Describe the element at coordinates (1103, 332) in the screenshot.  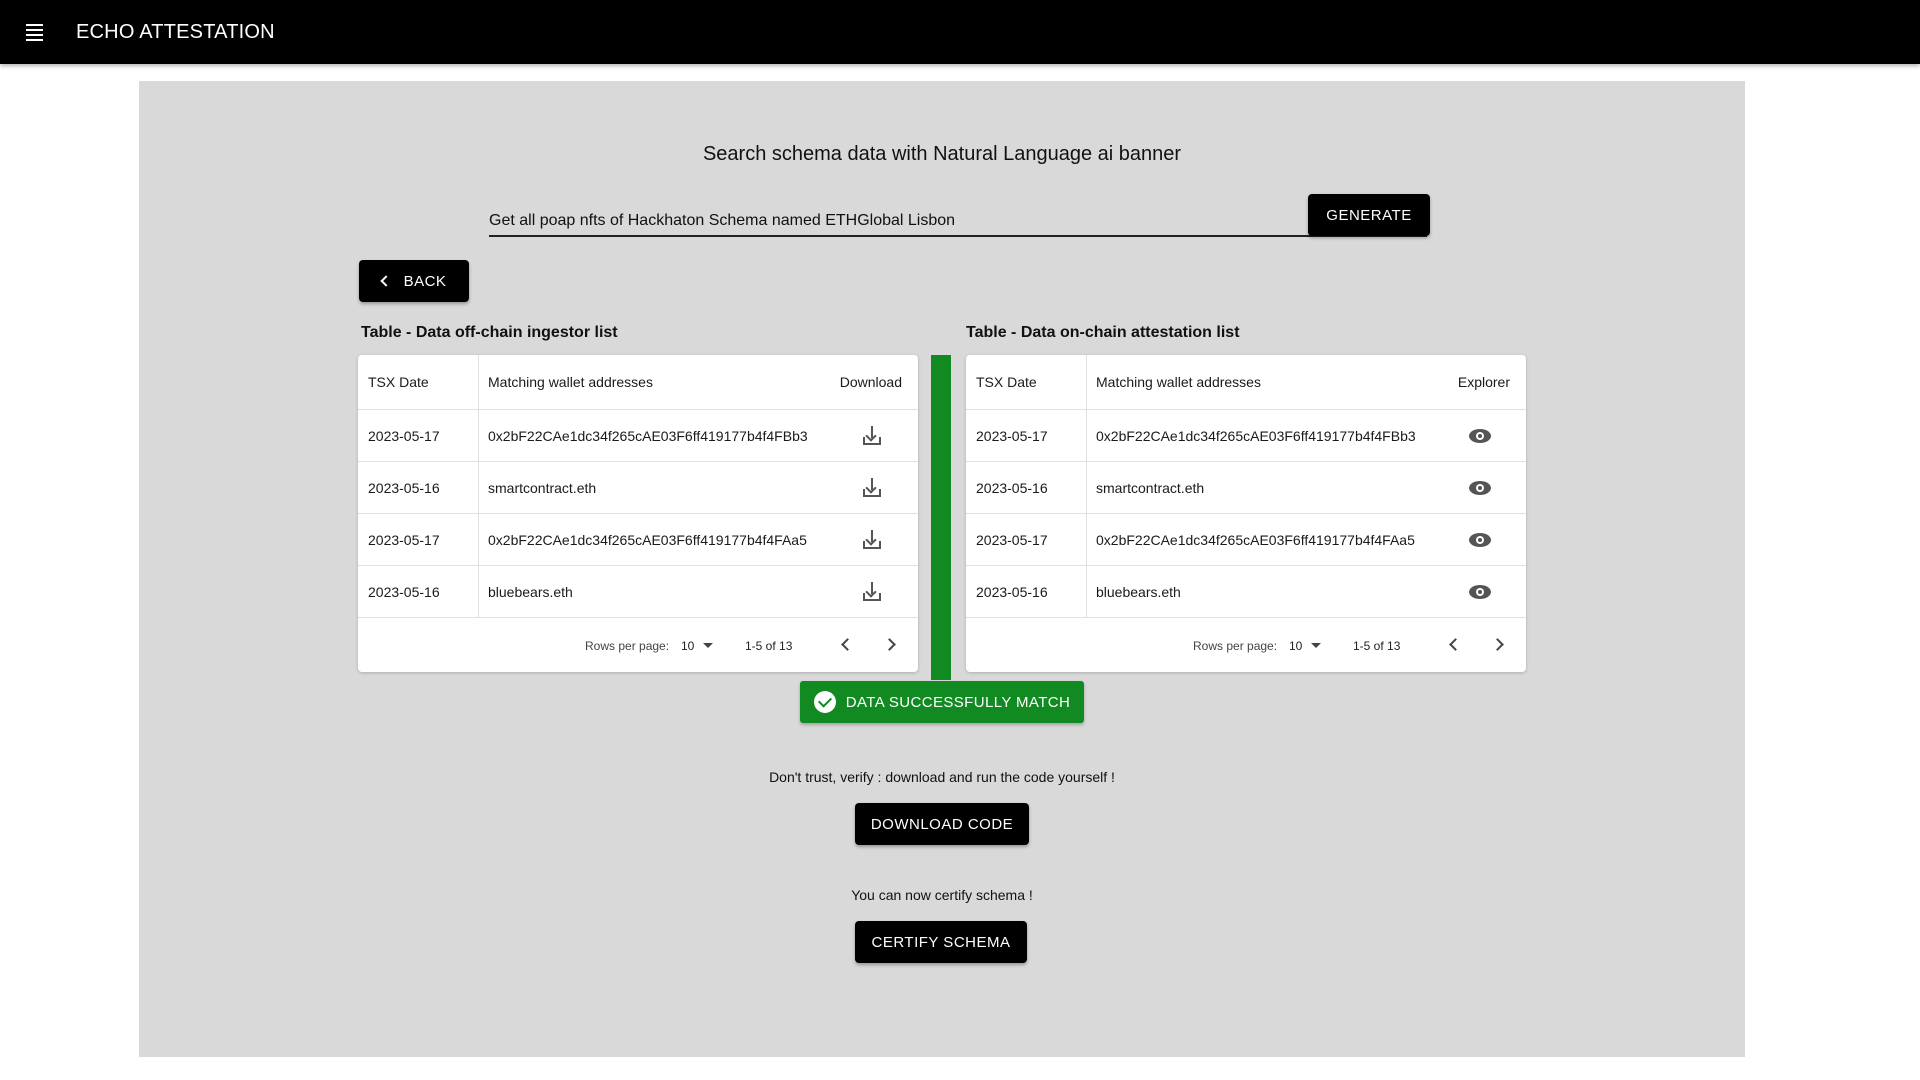
I see `on-chain-table-title: Table - Data on-chain attestation list` at that location.